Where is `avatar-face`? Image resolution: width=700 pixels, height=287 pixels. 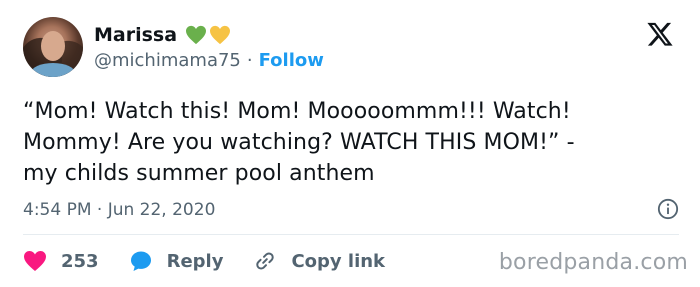
avatar-face is located at coordinates (53, 46).